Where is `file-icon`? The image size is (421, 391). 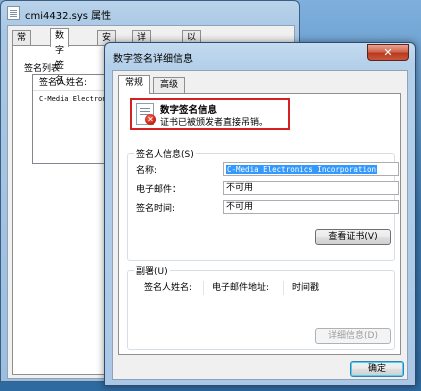
file-icon is located at coordinates (13, 13).